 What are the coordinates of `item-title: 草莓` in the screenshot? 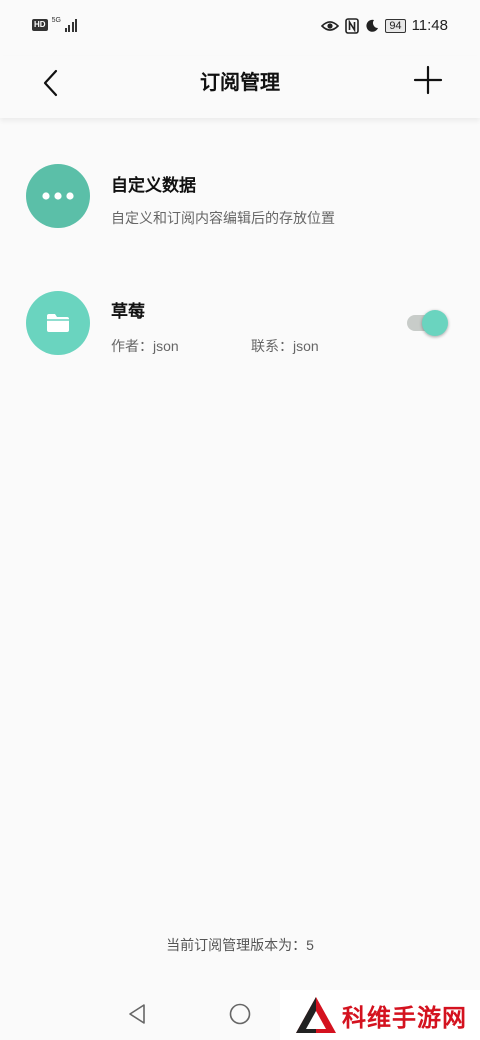 It's located at (128, 311).